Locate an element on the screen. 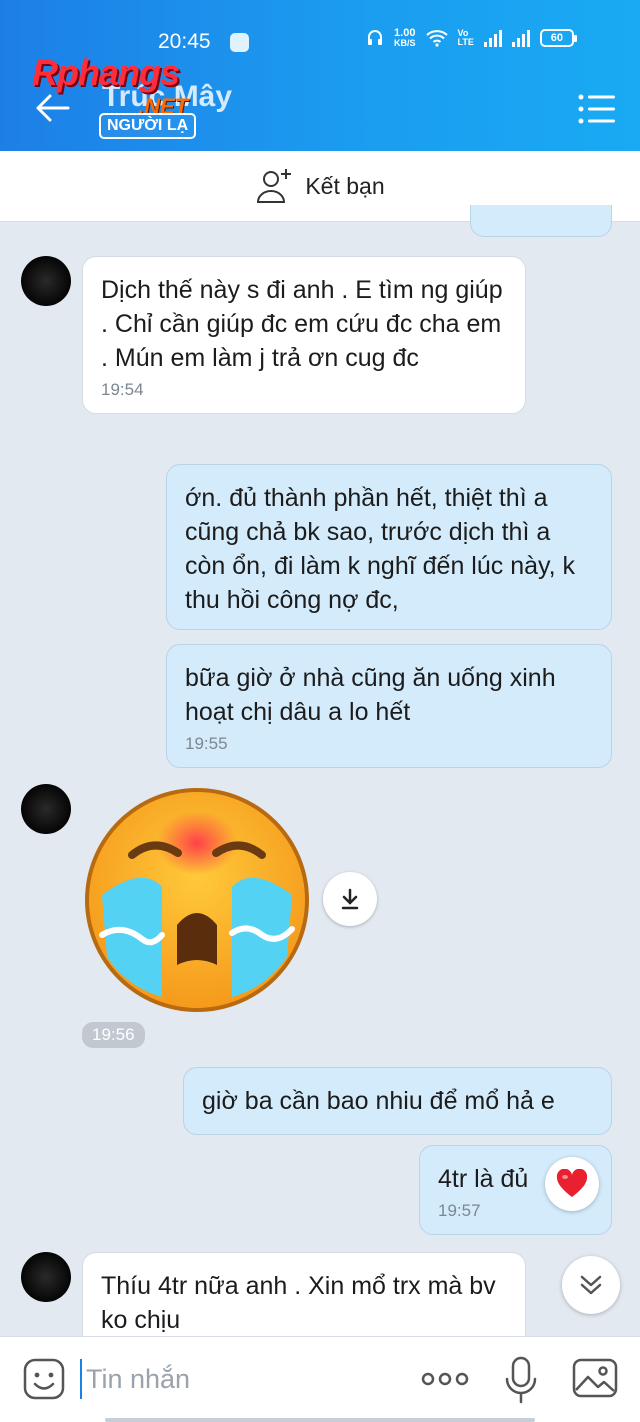 The image size is (640, 1422). back-arrow-icon is located at coordinates (52, 108).